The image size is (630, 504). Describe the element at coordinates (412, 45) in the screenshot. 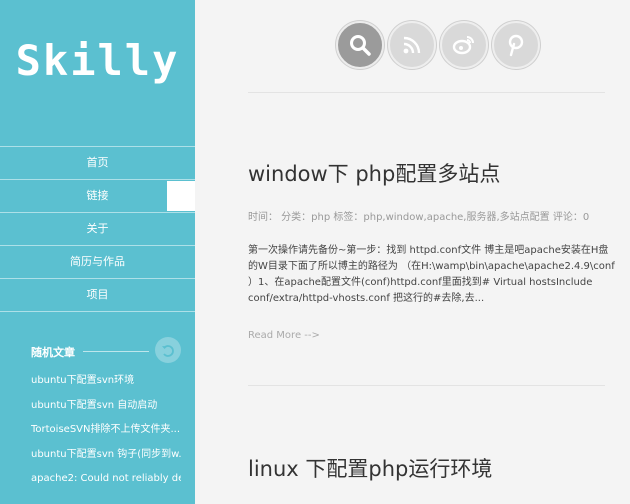

I see `rss-icon` at that location.